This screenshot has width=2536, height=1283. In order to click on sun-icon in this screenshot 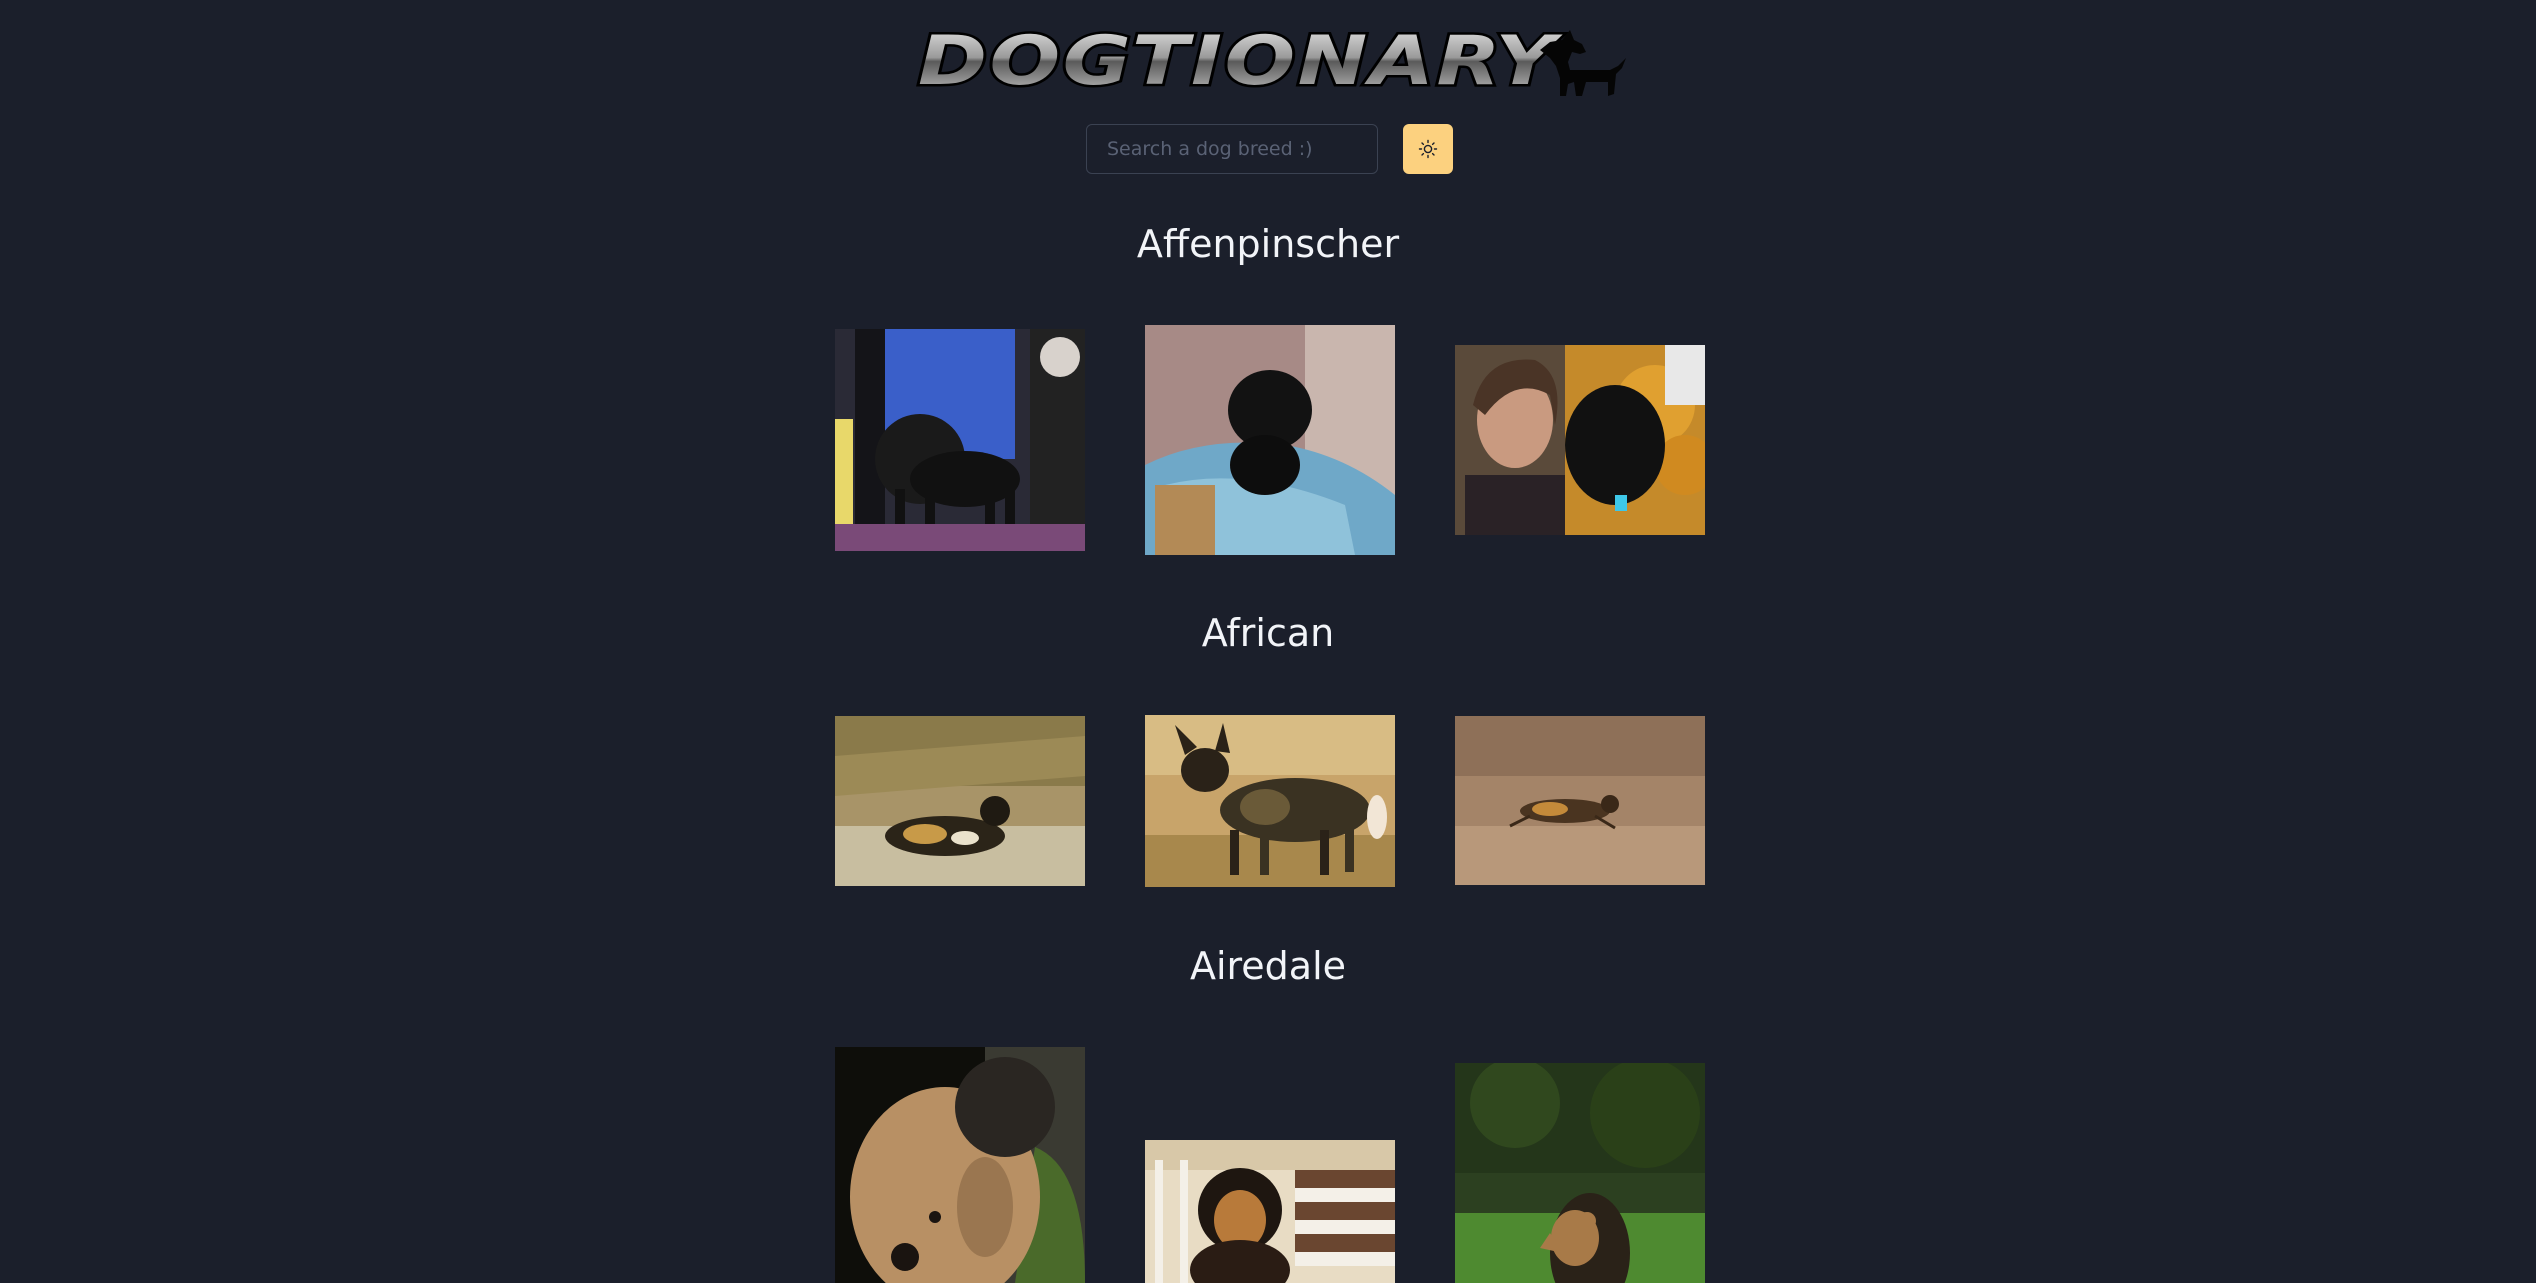, I will do `click(1428, 149)`.